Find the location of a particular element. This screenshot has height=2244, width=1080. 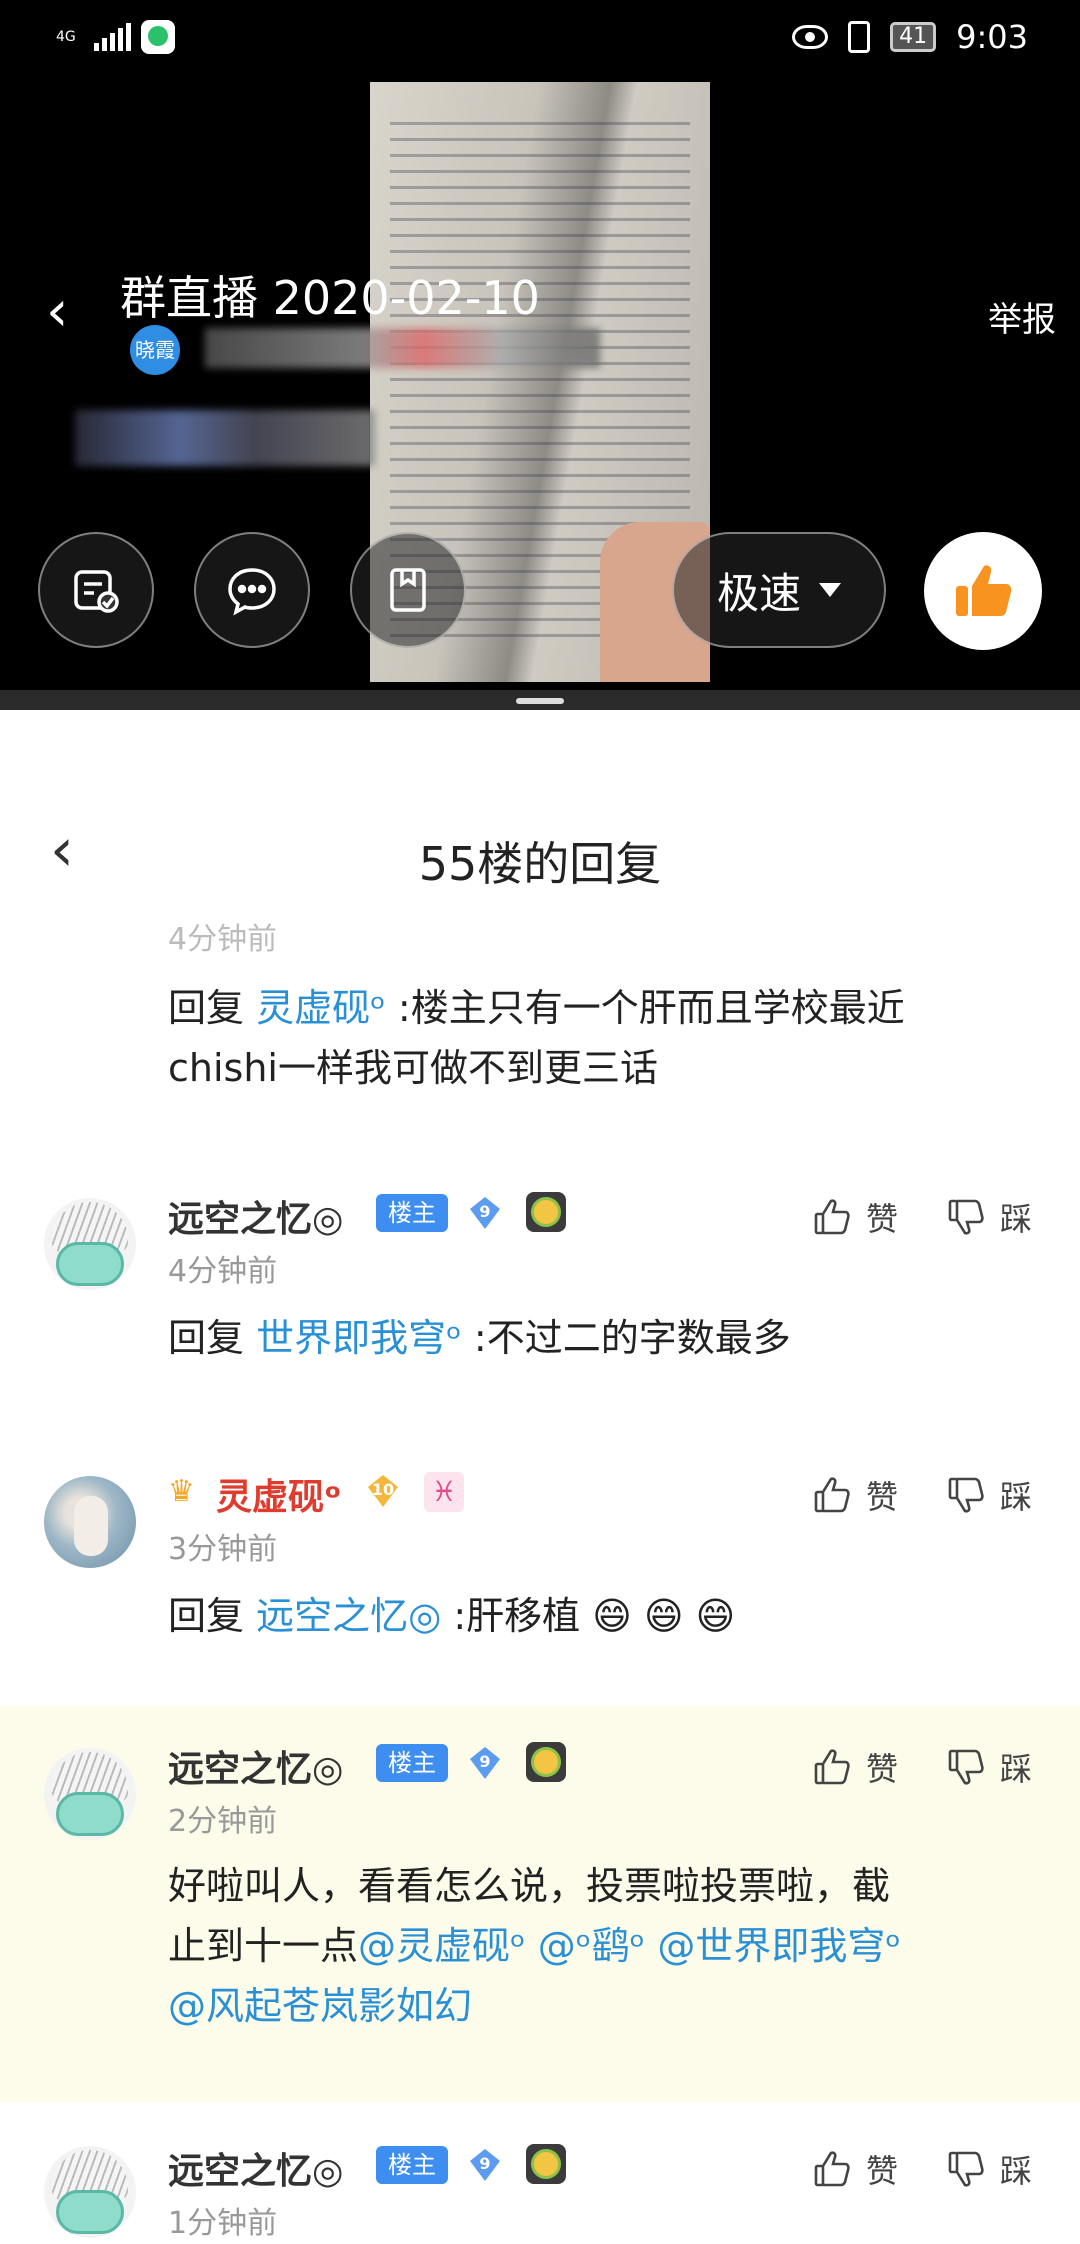

live-like-button is located at coordinates (983, 591).